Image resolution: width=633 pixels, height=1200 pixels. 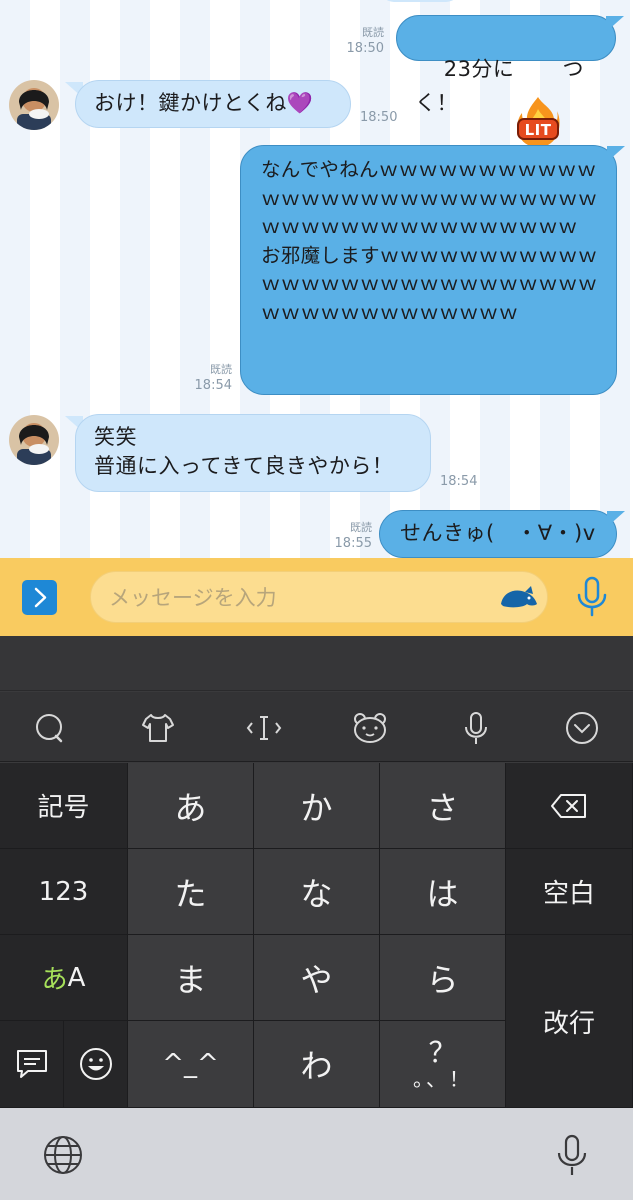 I want to click on key-sa: さ, so click(x=443, y=806).